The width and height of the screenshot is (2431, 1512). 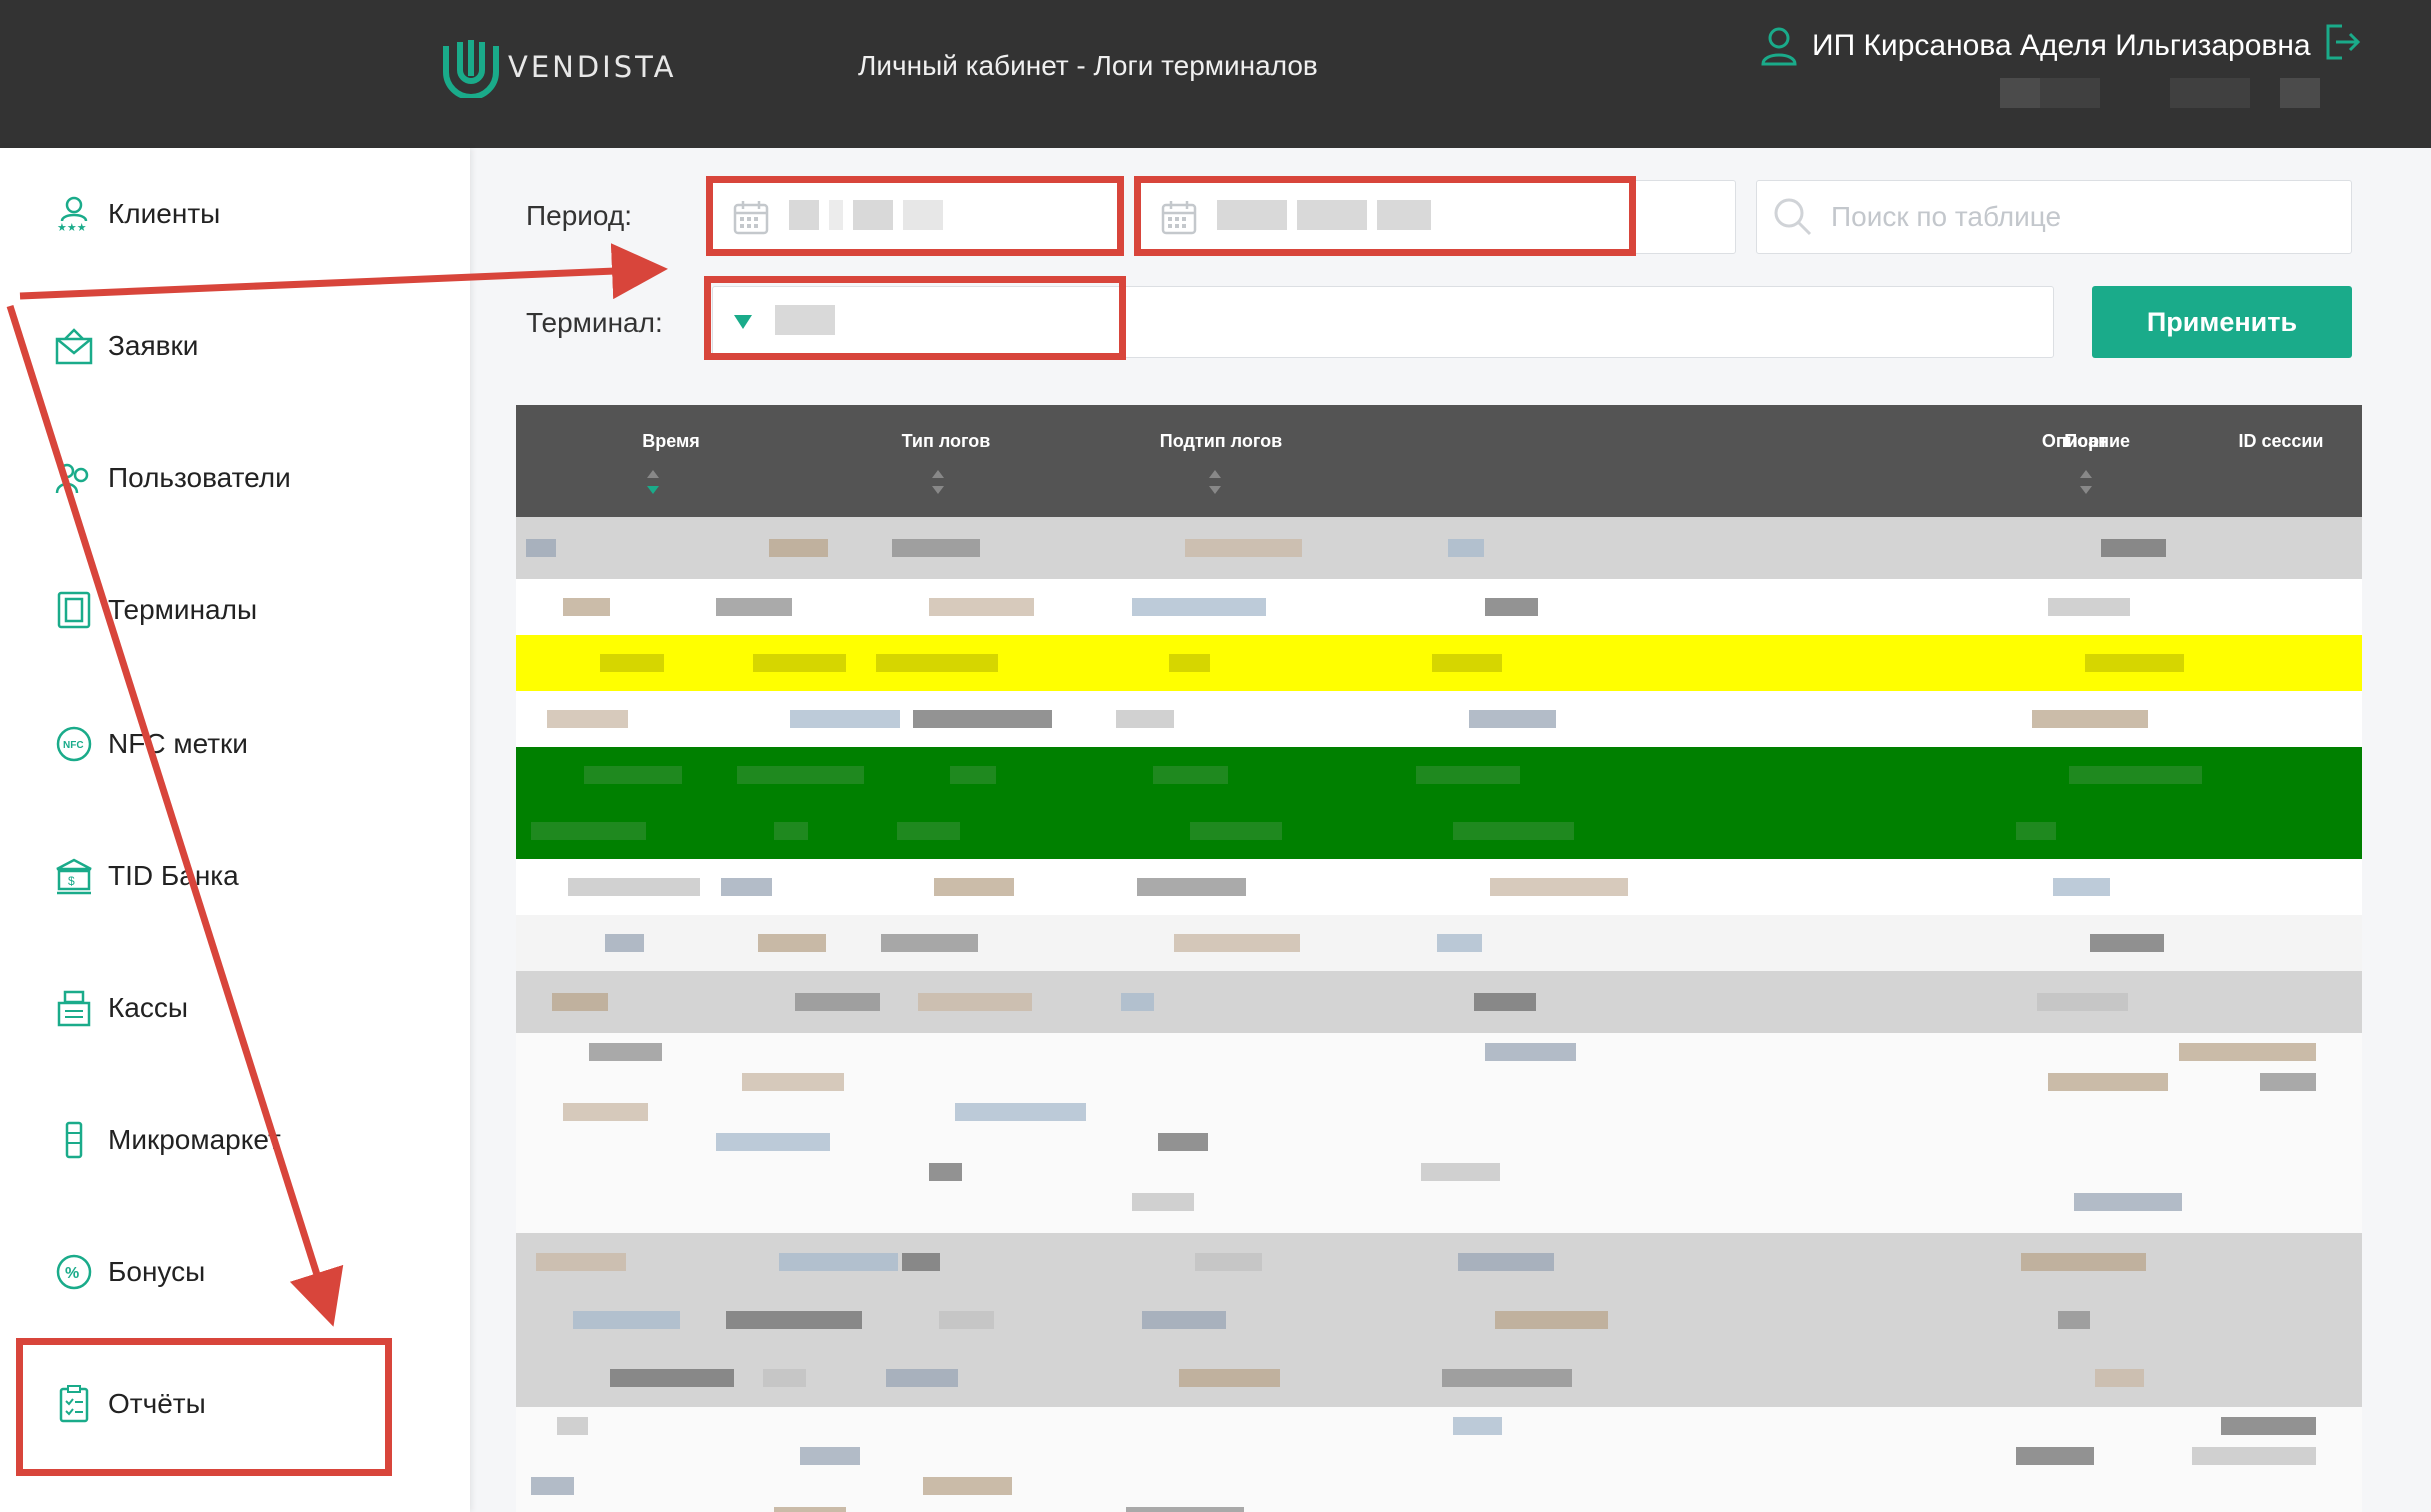 What do you see at coordinates (592, 67) in the screenshot?
I see `brand-name: VENDISTA` at bounding box center [592, 67].